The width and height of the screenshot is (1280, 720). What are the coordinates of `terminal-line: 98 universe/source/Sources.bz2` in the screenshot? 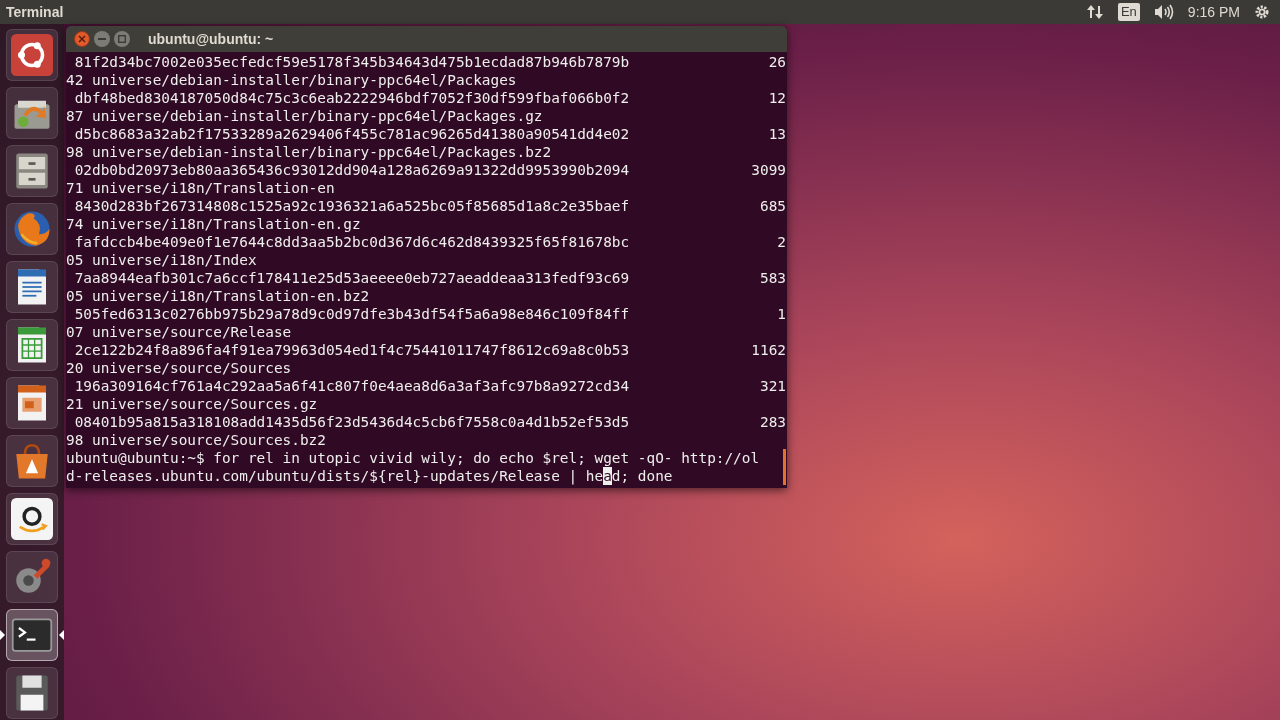 It's located at (196, 440).